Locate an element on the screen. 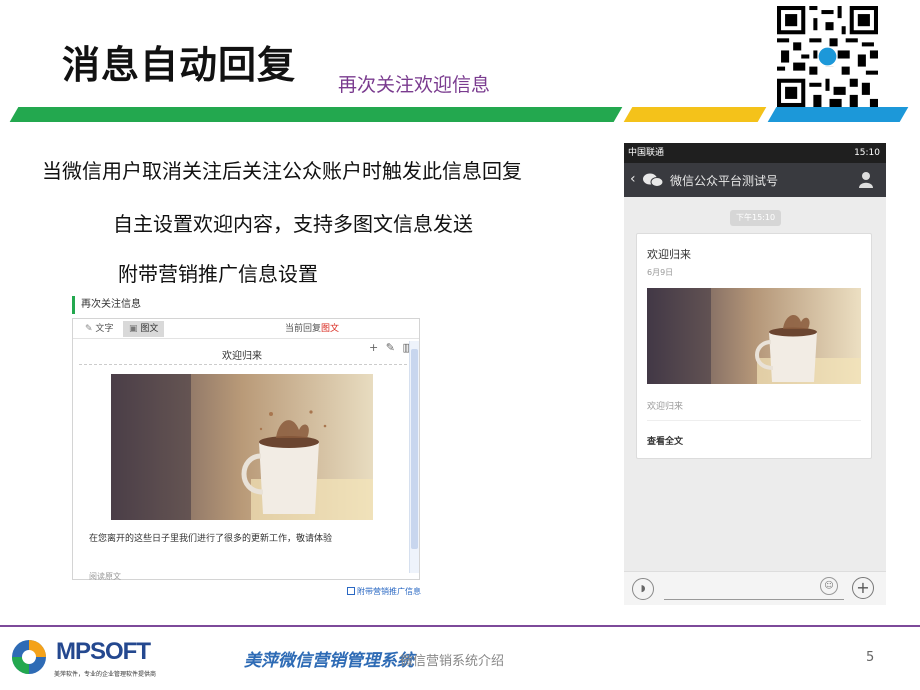  voice-icon: ◗ is located at coordinates (643, 589).